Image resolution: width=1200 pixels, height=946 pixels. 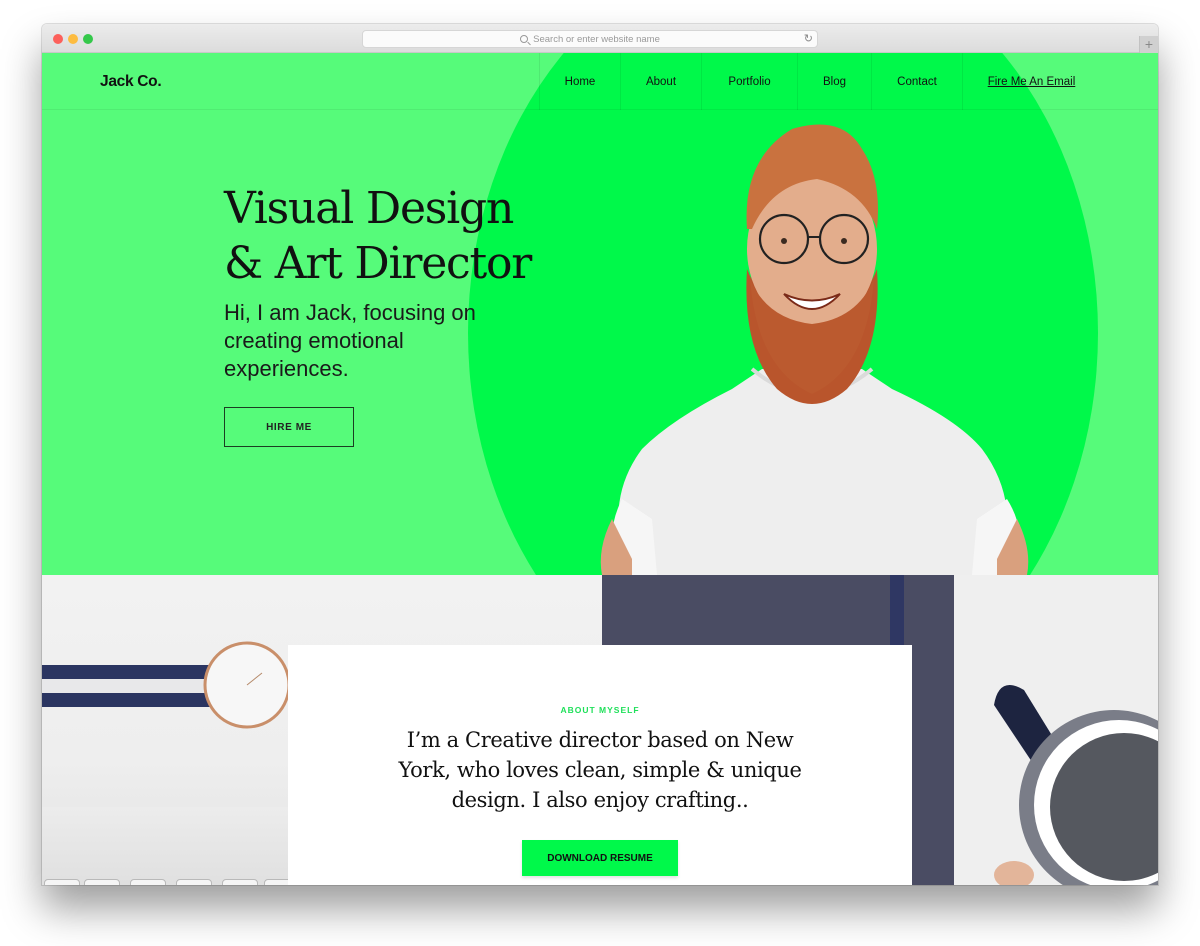 What do you see at coordinates (916, 81) in the screenshot?
I see `nav-item-contact: Contact` at bounding box center [916, 81].